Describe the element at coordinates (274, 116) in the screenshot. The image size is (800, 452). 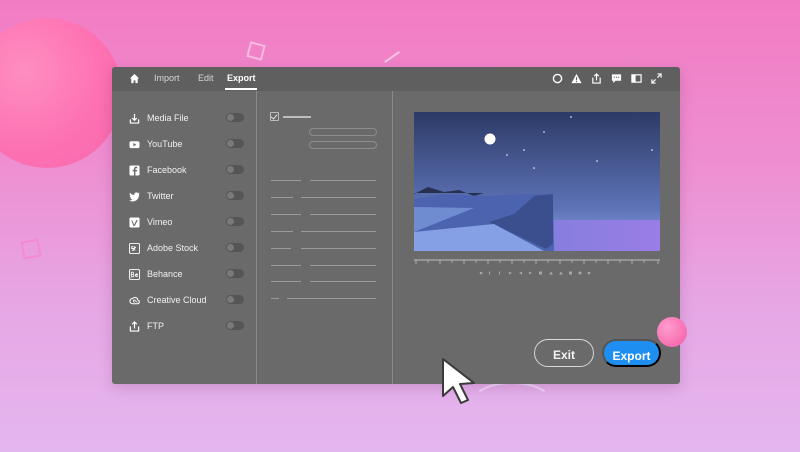
I see `settings-checkbox` at that location.